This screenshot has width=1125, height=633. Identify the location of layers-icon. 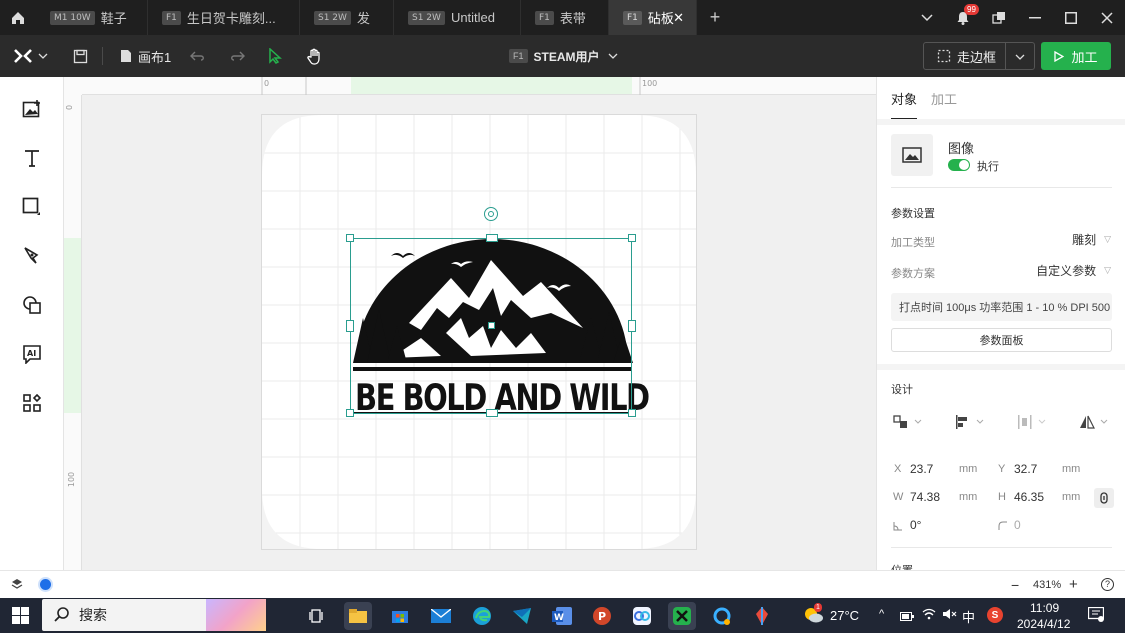
(17, 585).